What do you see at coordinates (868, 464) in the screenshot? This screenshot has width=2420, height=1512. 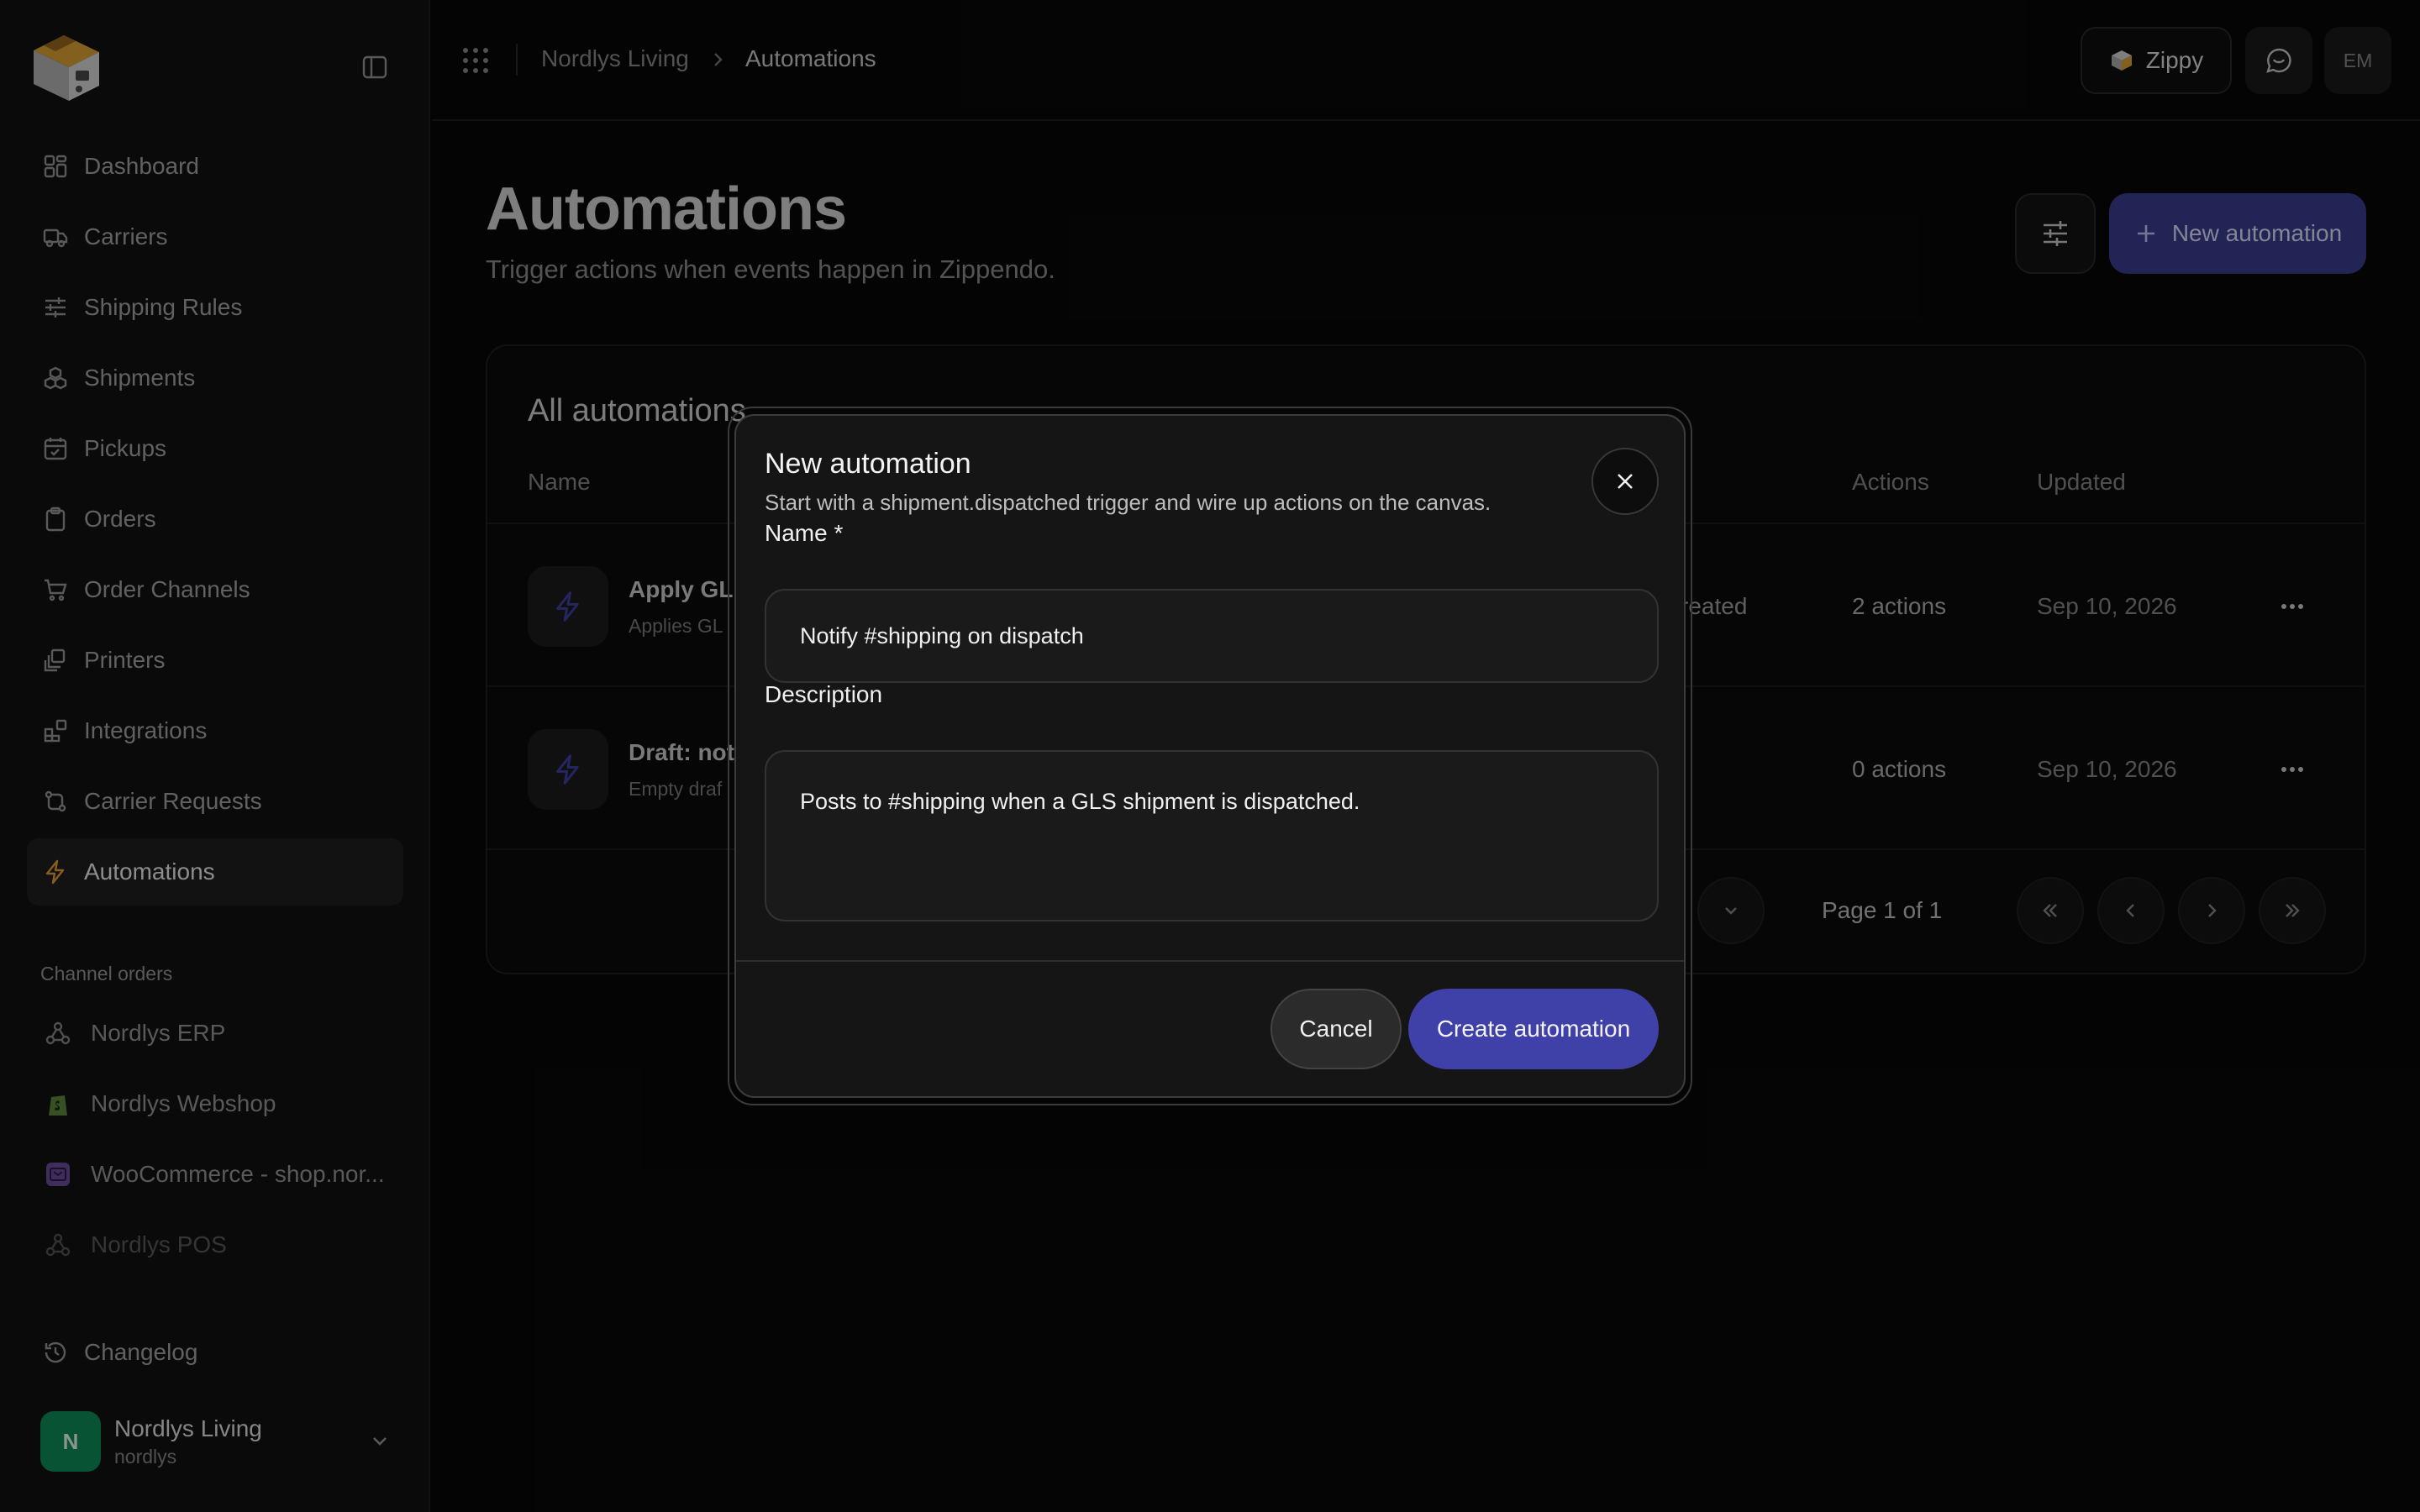 I see `dialog-title: New automation` at bounding box center [868, 464].